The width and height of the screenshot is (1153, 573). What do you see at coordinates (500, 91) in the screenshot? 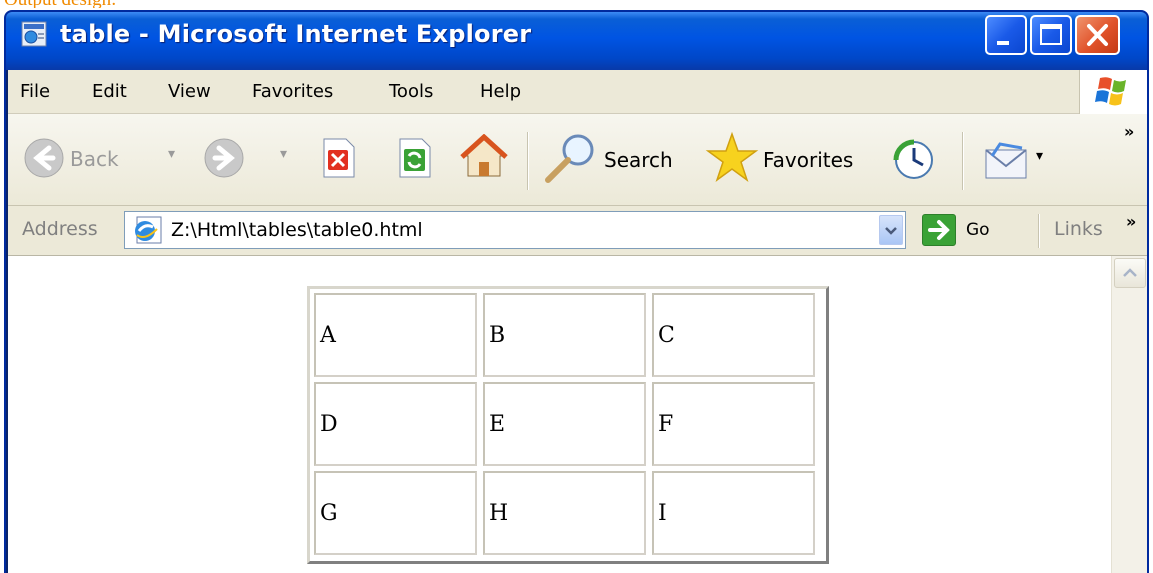
I see `menu-help: Help` at bounding box center [500, 91].